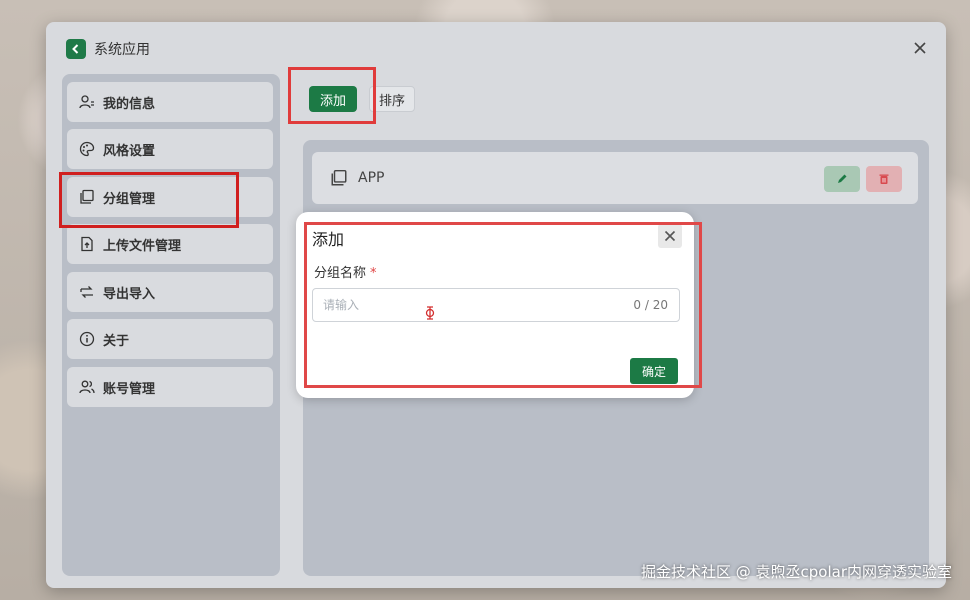 The width and height of the screenshot is (970, 600). Describe the element at coordinates (333, 99) in the screenshot. I see `add-group-button: 添加` at that location.